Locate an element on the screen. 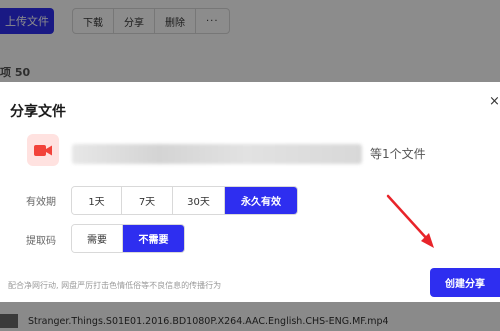  extraction-code-options: 需要 不需要 is located at coordinates (128, 238).